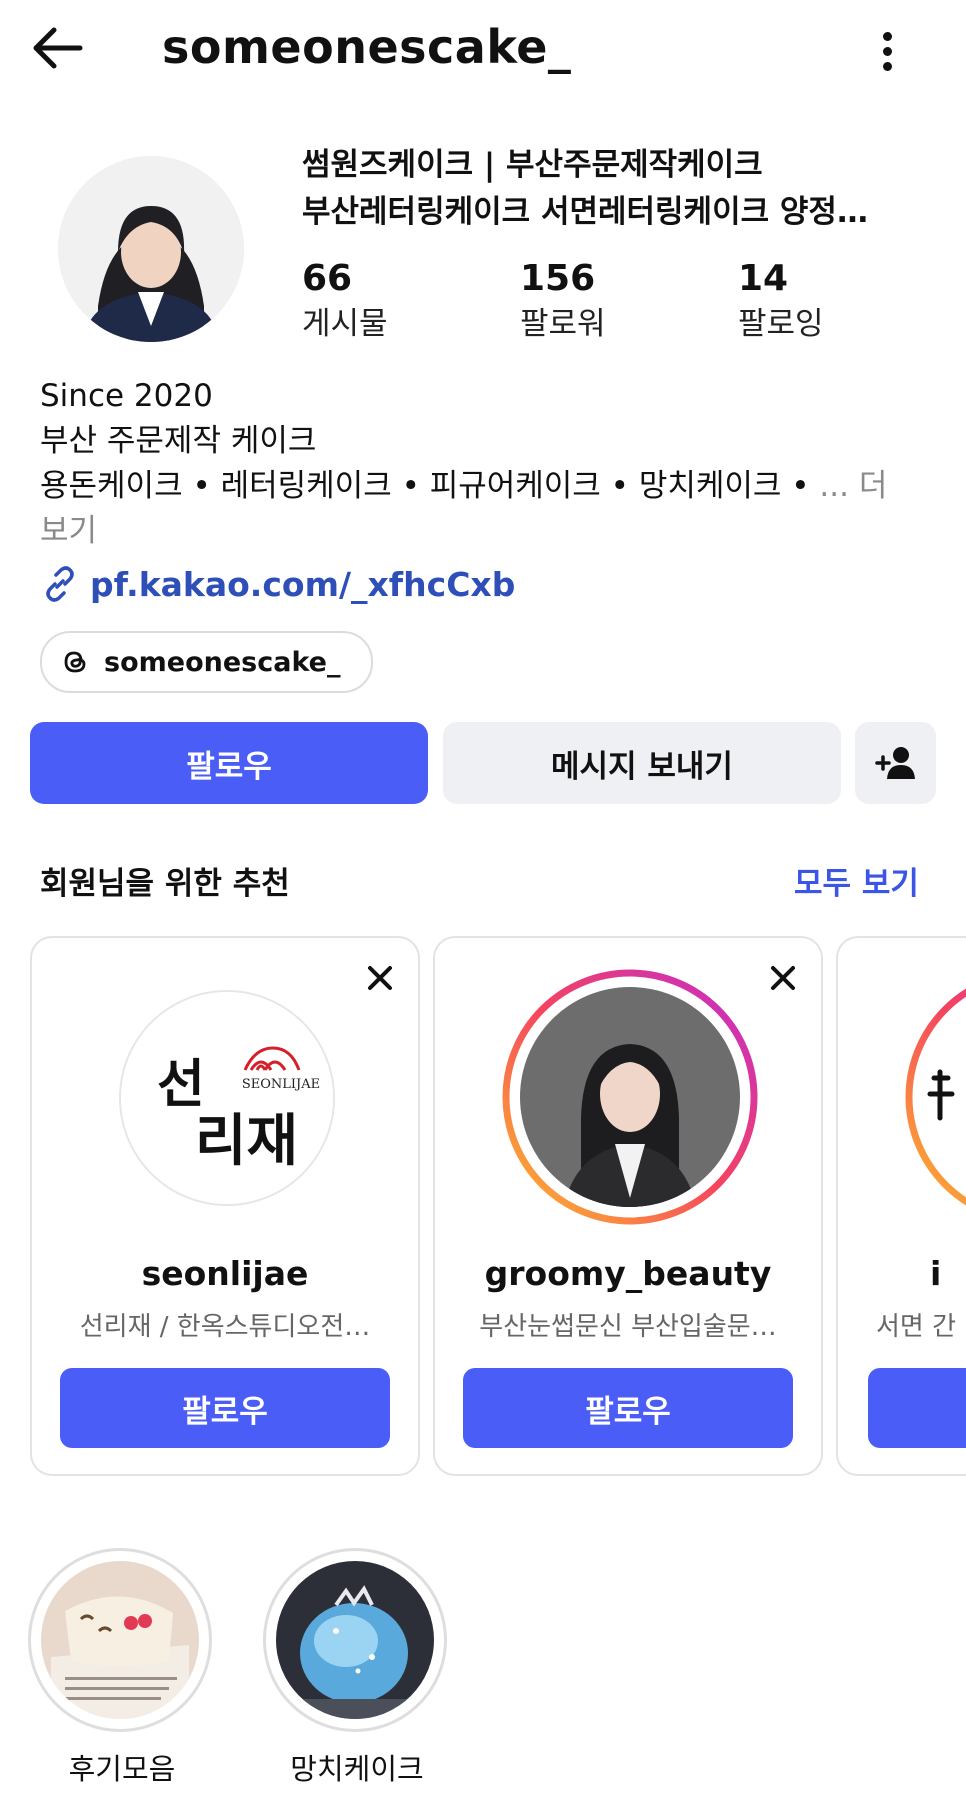 This screenshot has height=1799, width=966. I want to click on suggestion-name: i, so click(936, 1273).